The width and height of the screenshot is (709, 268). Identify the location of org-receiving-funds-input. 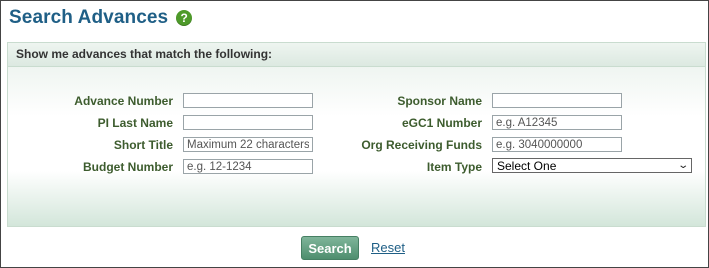
(557, 144).